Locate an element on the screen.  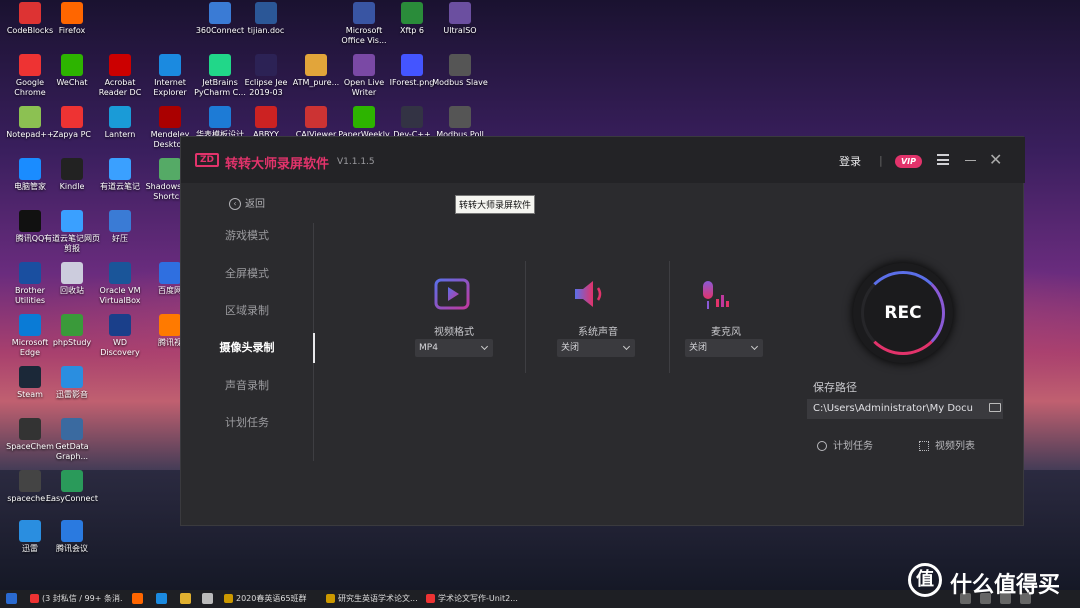
system-sound-value: 关闭 is located at coordinates (570, 348).